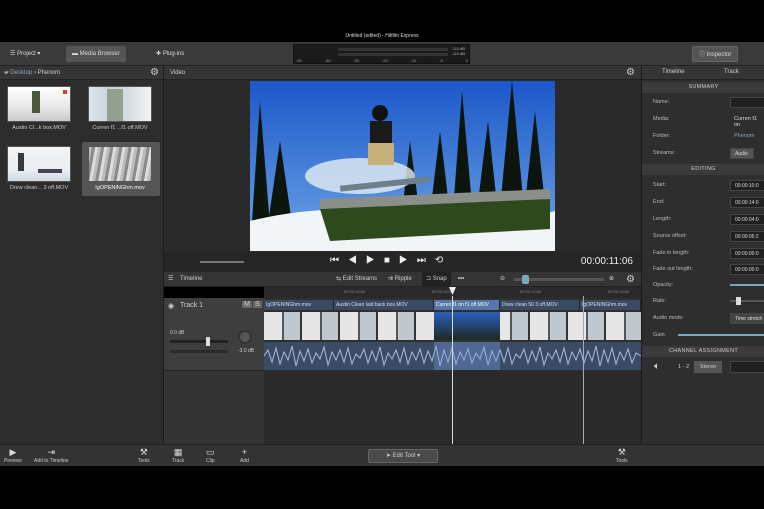 This screenshot has height=509, width=764. What do you see at coordinates (339, 260) in the screenshot?
I see `skip-back-icon: ⏮` at bounding box center [339, 260].